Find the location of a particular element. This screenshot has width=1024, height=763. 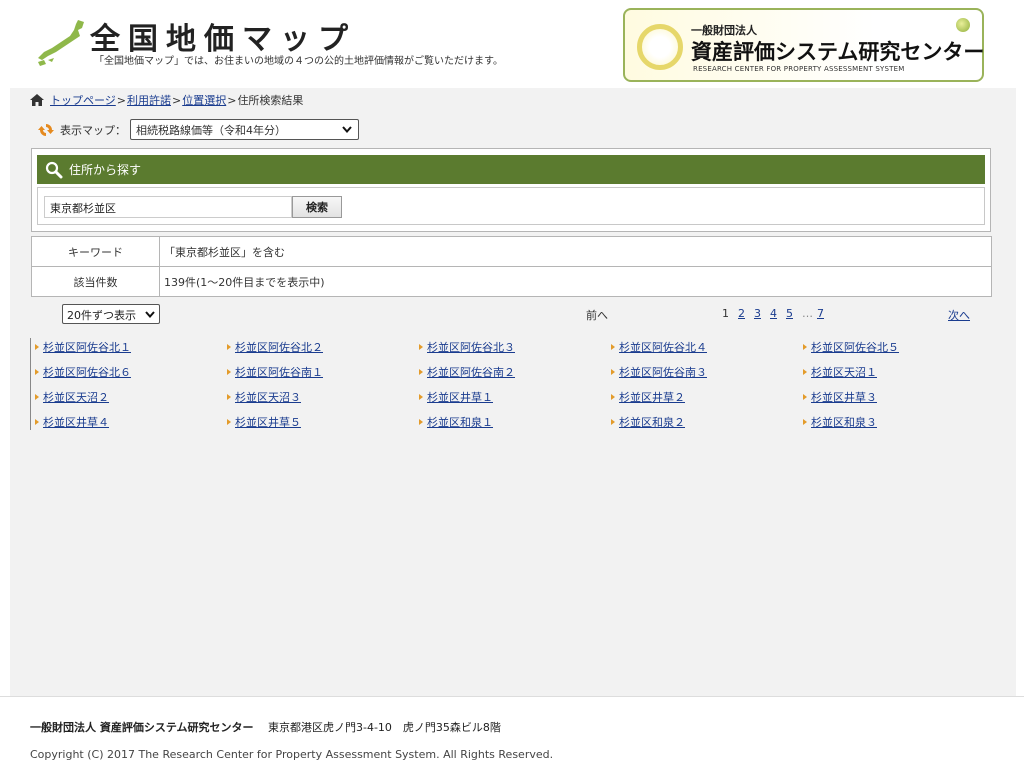

address-search-input: 東京都杉並区 is located at coordinates (168, 207).